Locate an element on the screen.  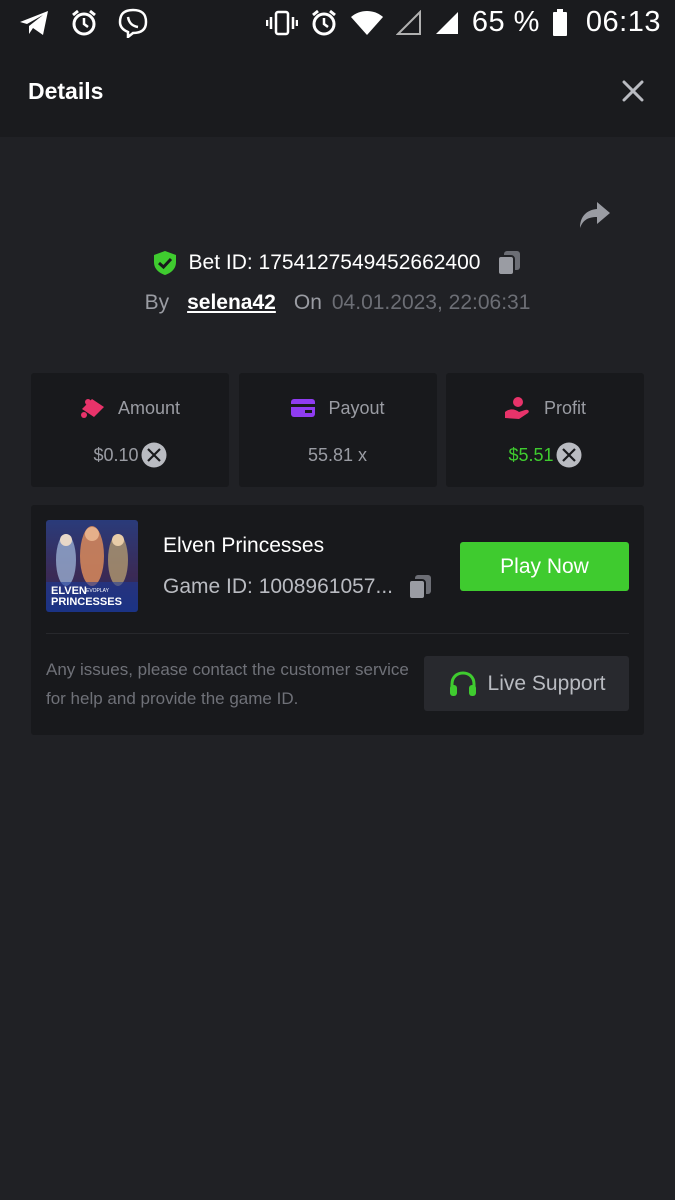
share-button is located at coordinates (595, 216).